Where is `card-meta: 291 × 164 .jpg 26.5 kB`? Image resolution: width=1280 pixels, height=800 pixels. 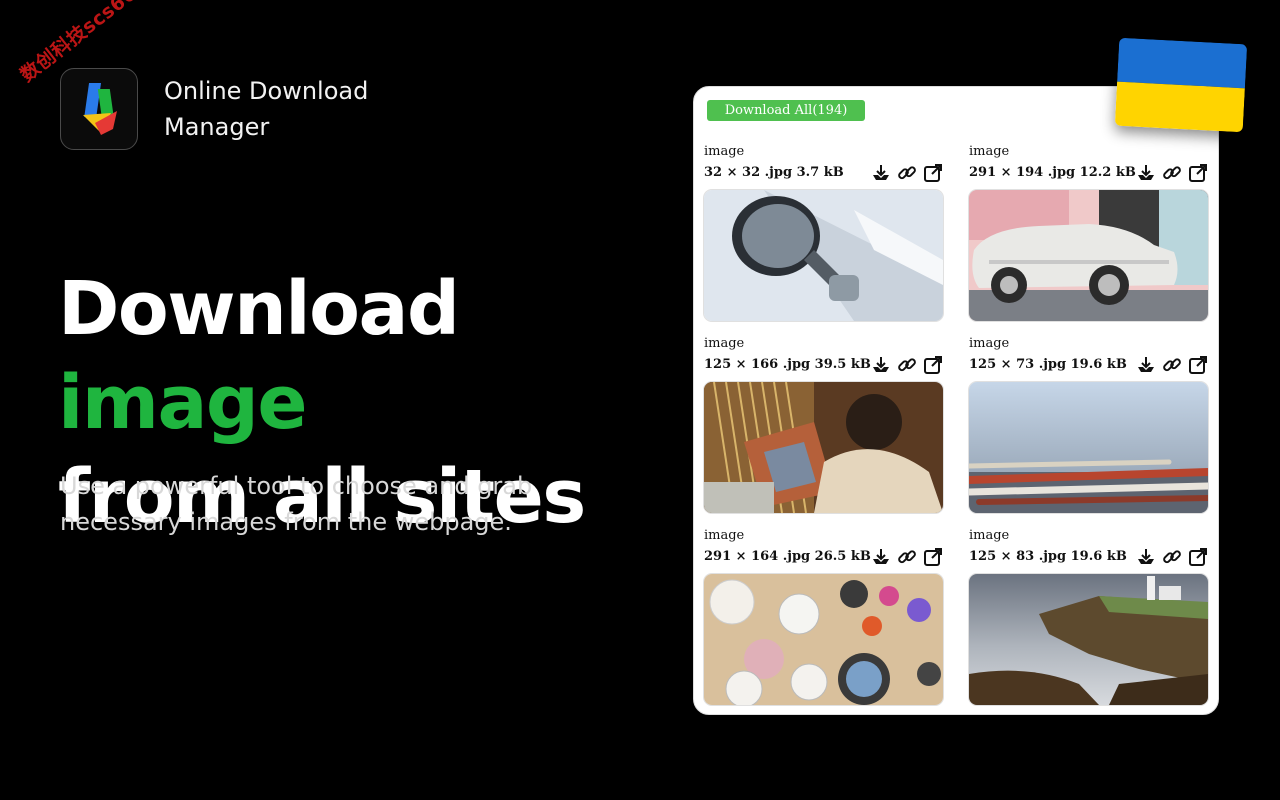
card-meta: 291 × 164 .jpg 26.5 kB is located at coordinates (823, 557).